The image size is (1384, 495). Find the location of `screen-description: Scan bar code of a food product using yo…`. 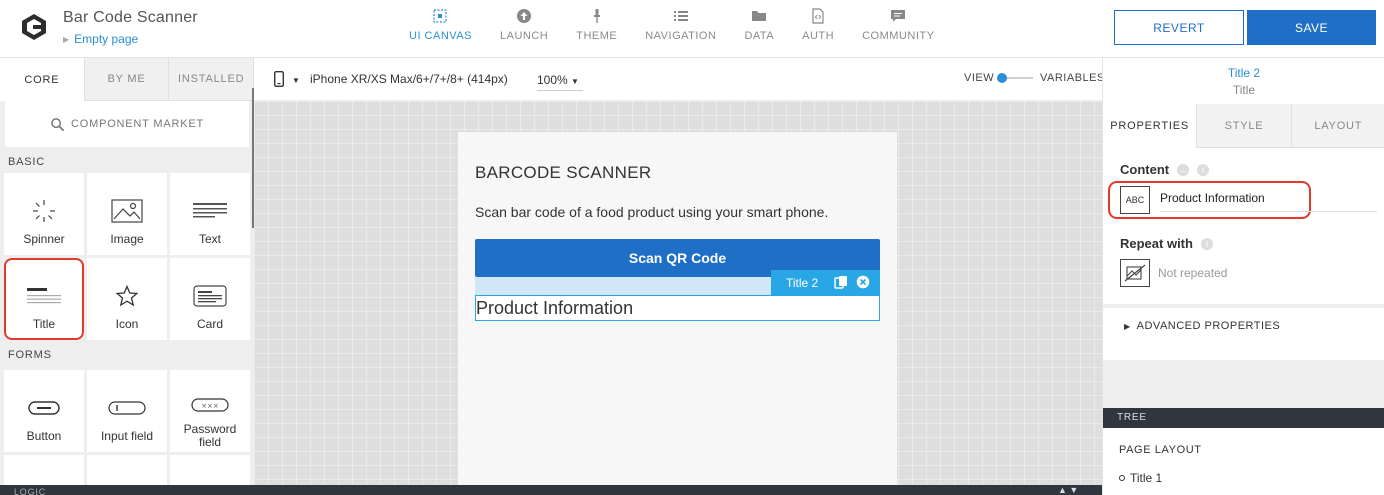

screen-description: Scan bar code of a food product using yo… is located at coordinates (651, 212).